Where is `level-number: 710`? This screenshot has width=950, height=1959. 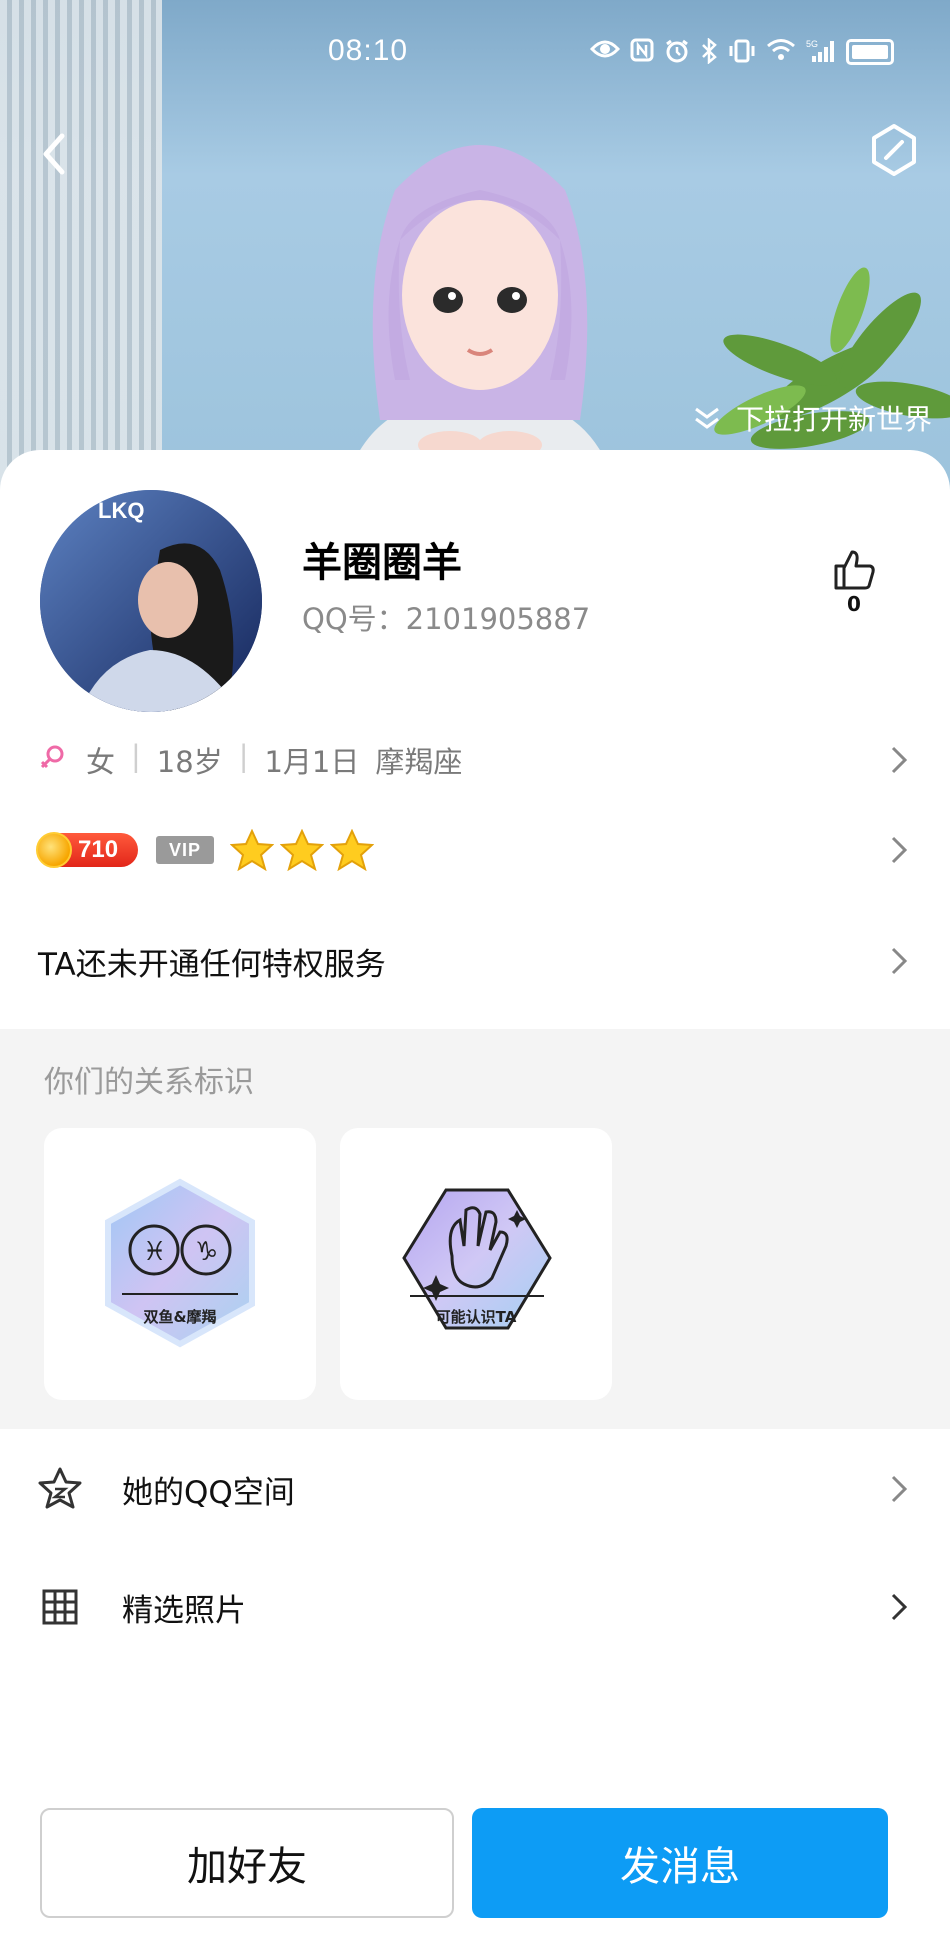 level-number: 710 is located at coordinates (98, 849).